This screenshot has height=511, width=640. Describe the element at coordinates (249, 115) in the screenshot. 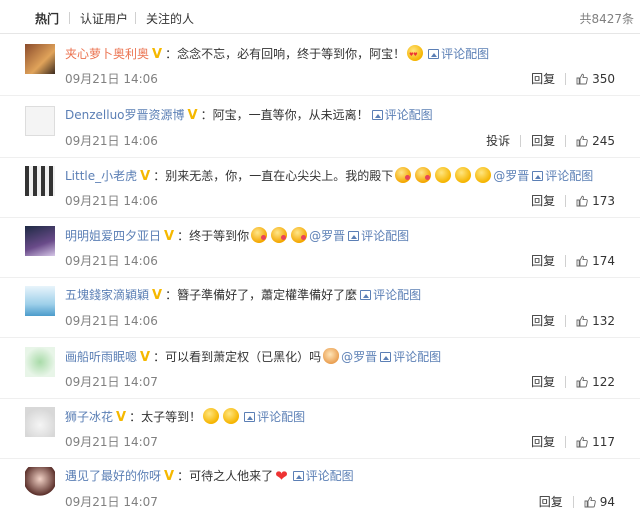

I see `comment-line: Denzelluo罗晋资源博 V ：阿宝，一直等你，从未远离！ 评论配图` at that location.